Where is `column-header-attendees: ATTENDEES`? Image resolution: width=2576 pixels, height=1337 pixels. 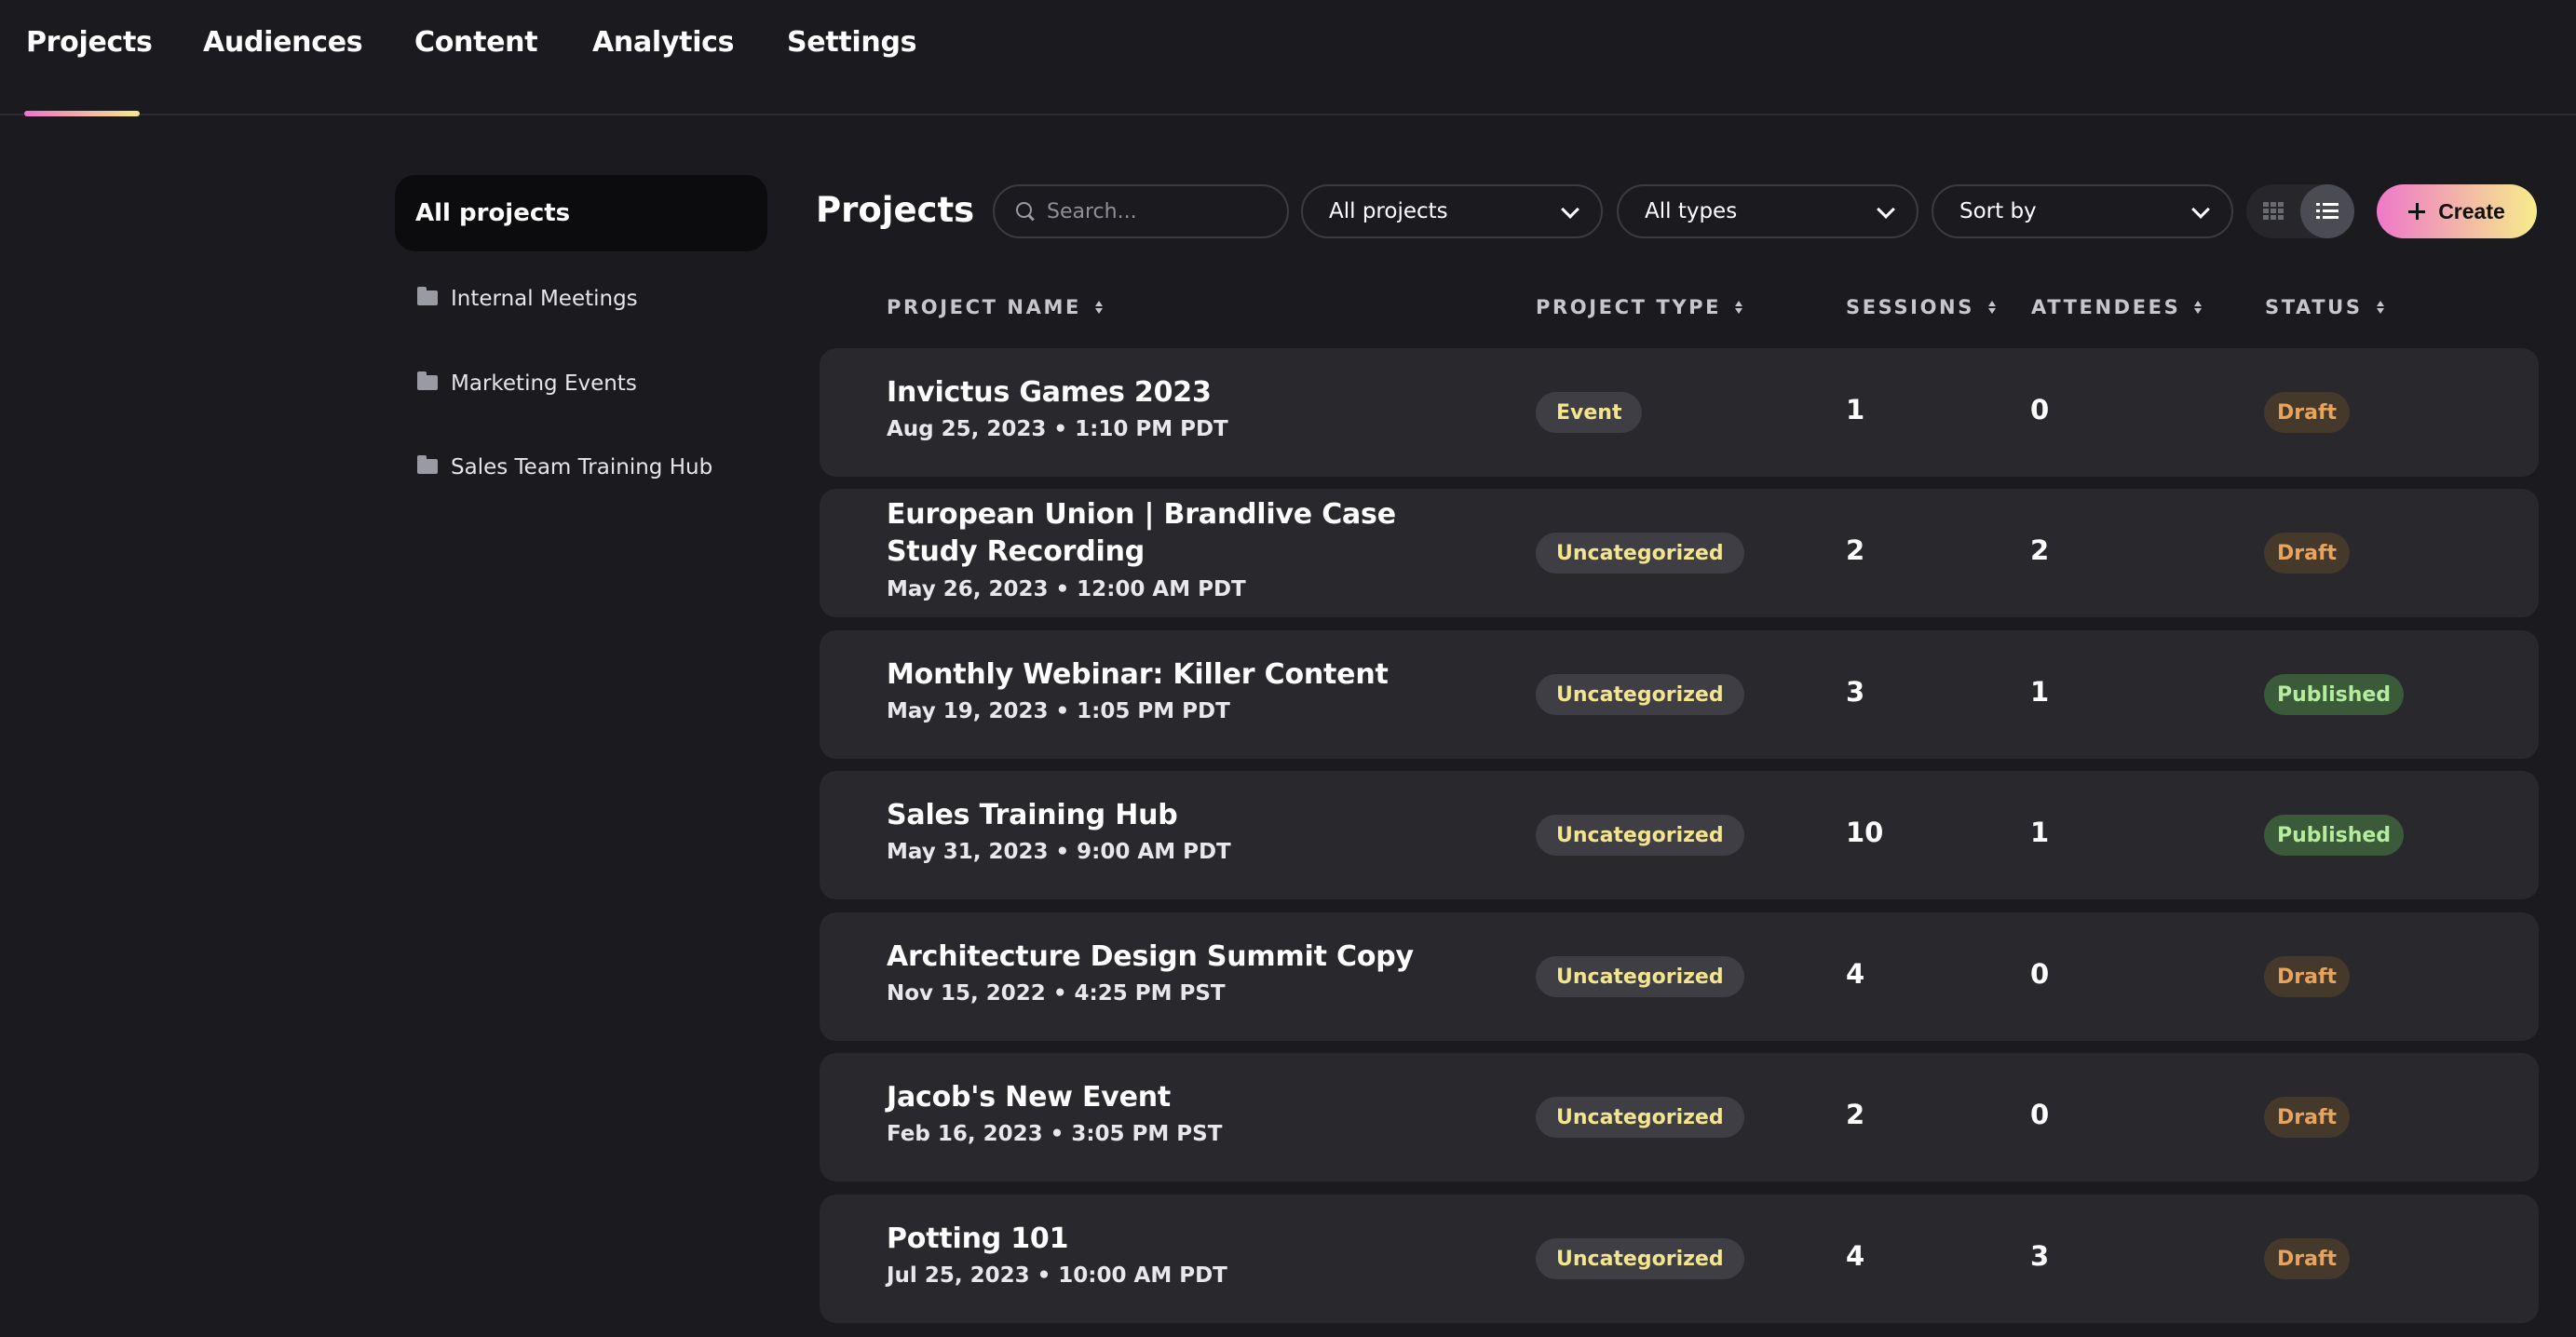 column-header-attendees: ATTENDEES is located at coordinates (2117, 307).